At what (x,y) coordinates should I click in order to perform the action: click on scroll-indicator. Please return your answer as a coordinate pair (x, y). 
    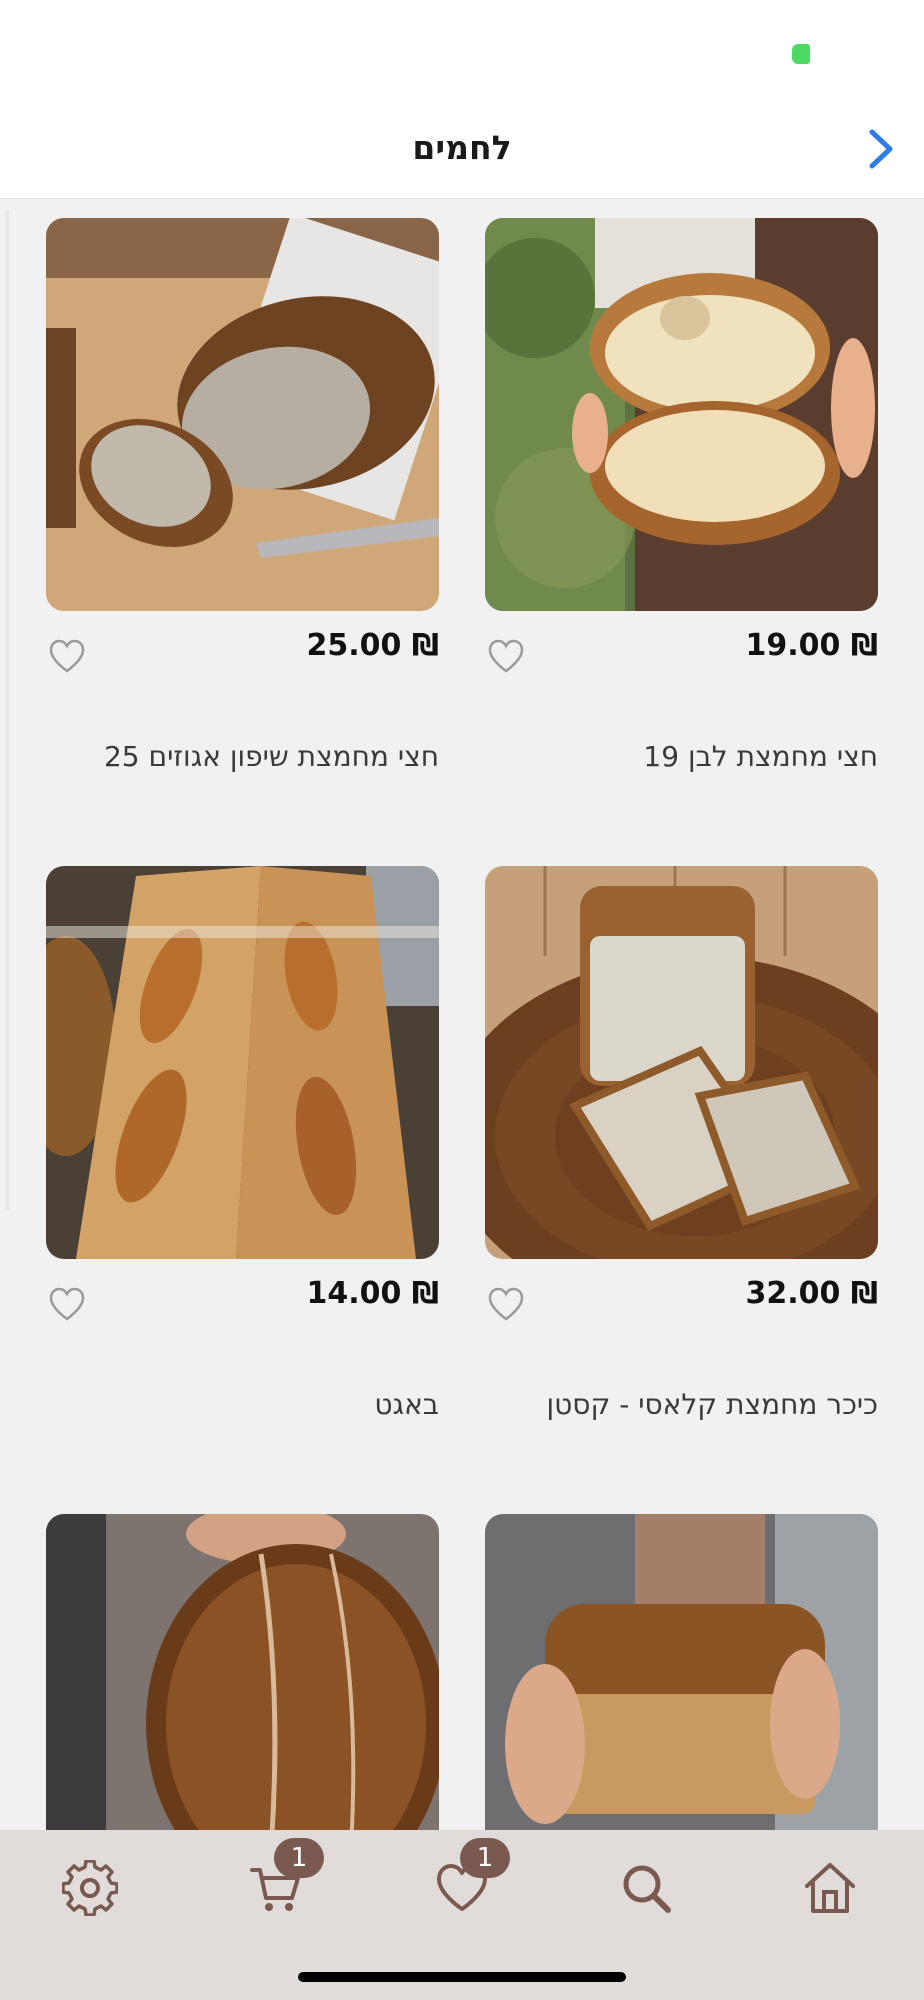
    Looking at the image, I should click on (7, 710).